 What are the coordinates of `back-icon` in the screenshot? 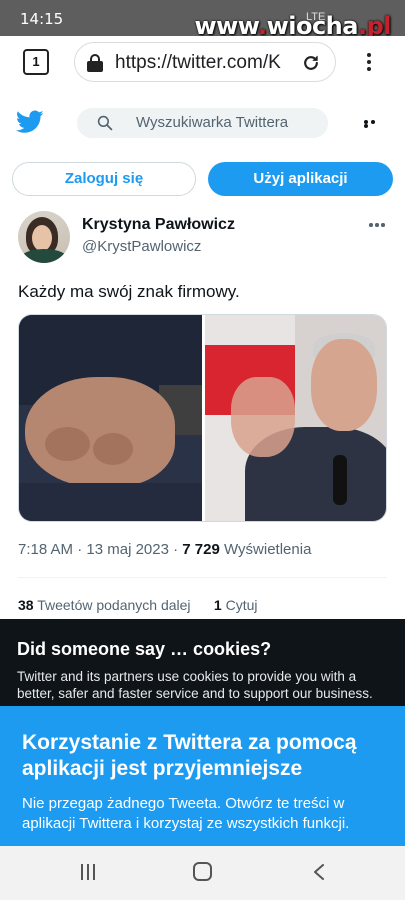 It's located at (319, 872).